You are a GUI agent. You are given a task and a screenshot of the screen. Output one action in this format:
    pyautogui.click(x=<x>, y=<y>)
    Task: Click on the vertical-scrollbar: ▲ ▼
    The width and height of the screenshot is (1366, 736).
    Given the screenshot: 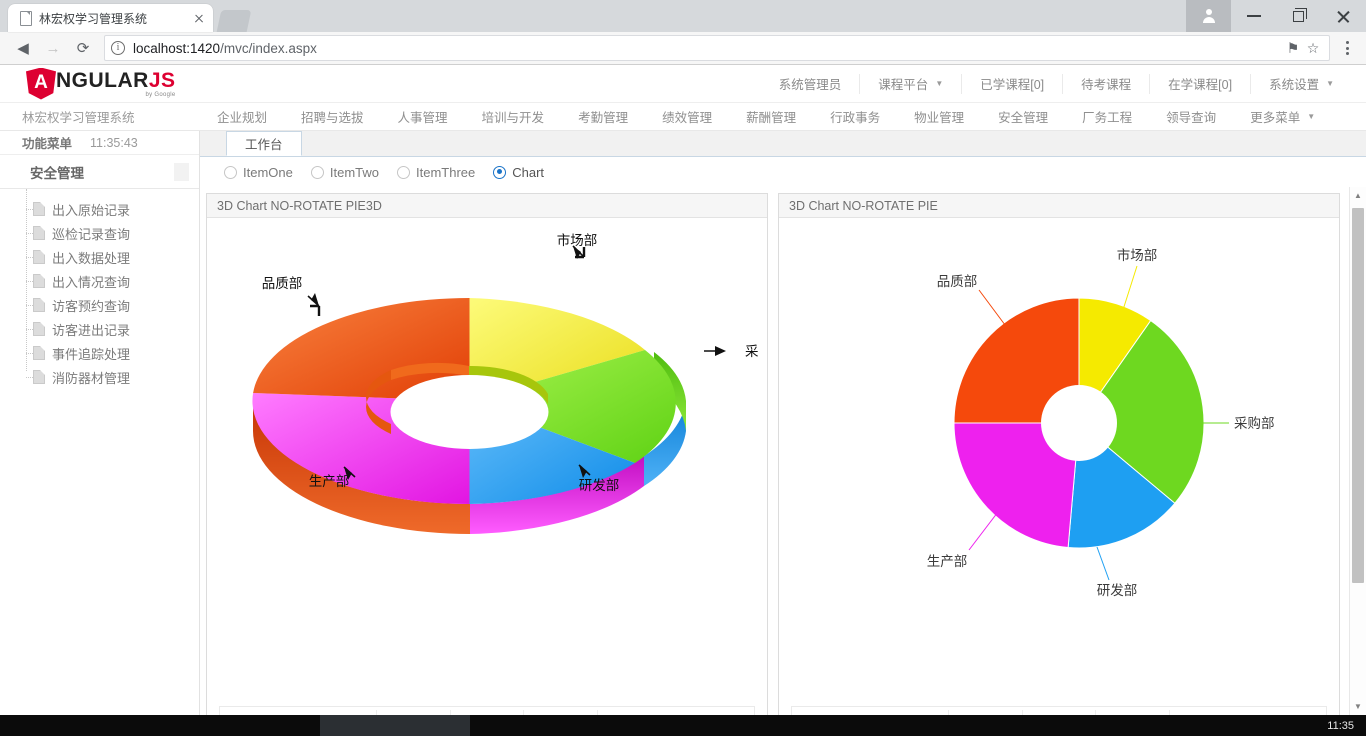 What is the action you would take?
    pyautogui.click(x=1357, y=451)
    